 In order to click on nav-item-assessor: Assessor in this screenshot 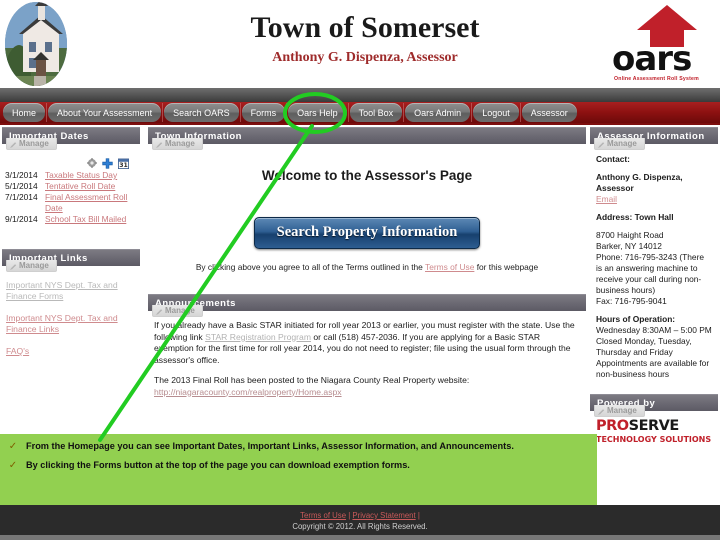, I will do `click(549, 112)`.